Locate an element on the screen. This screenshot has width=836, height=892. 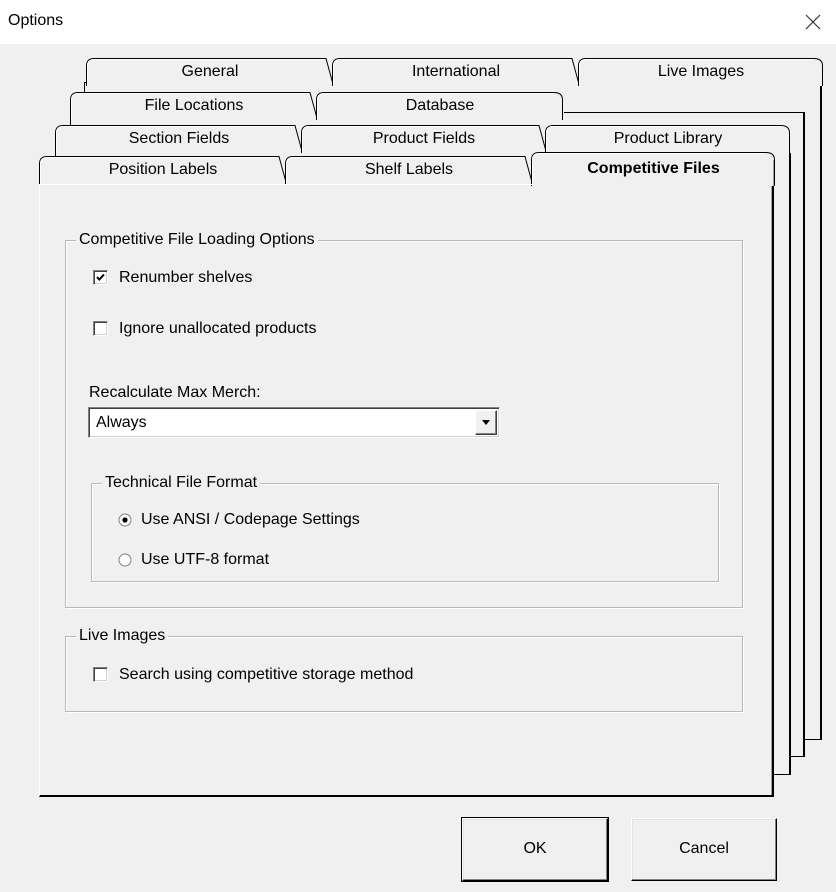
tab-position-labels: Position Labels is located at coordinates (163, 170).